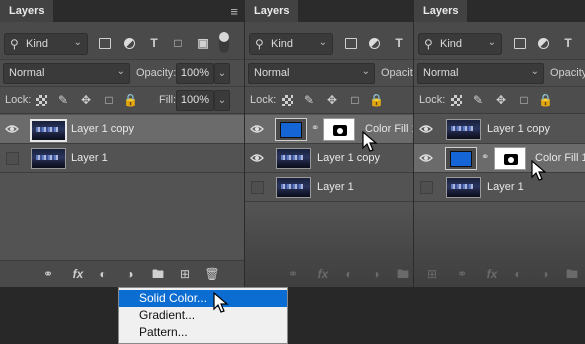 The width and height of the screenshot is (585, 344). Describe the element at coordinates (234, 11) in the screenshot. I see `panel-menu-icon: ≡` at that location.